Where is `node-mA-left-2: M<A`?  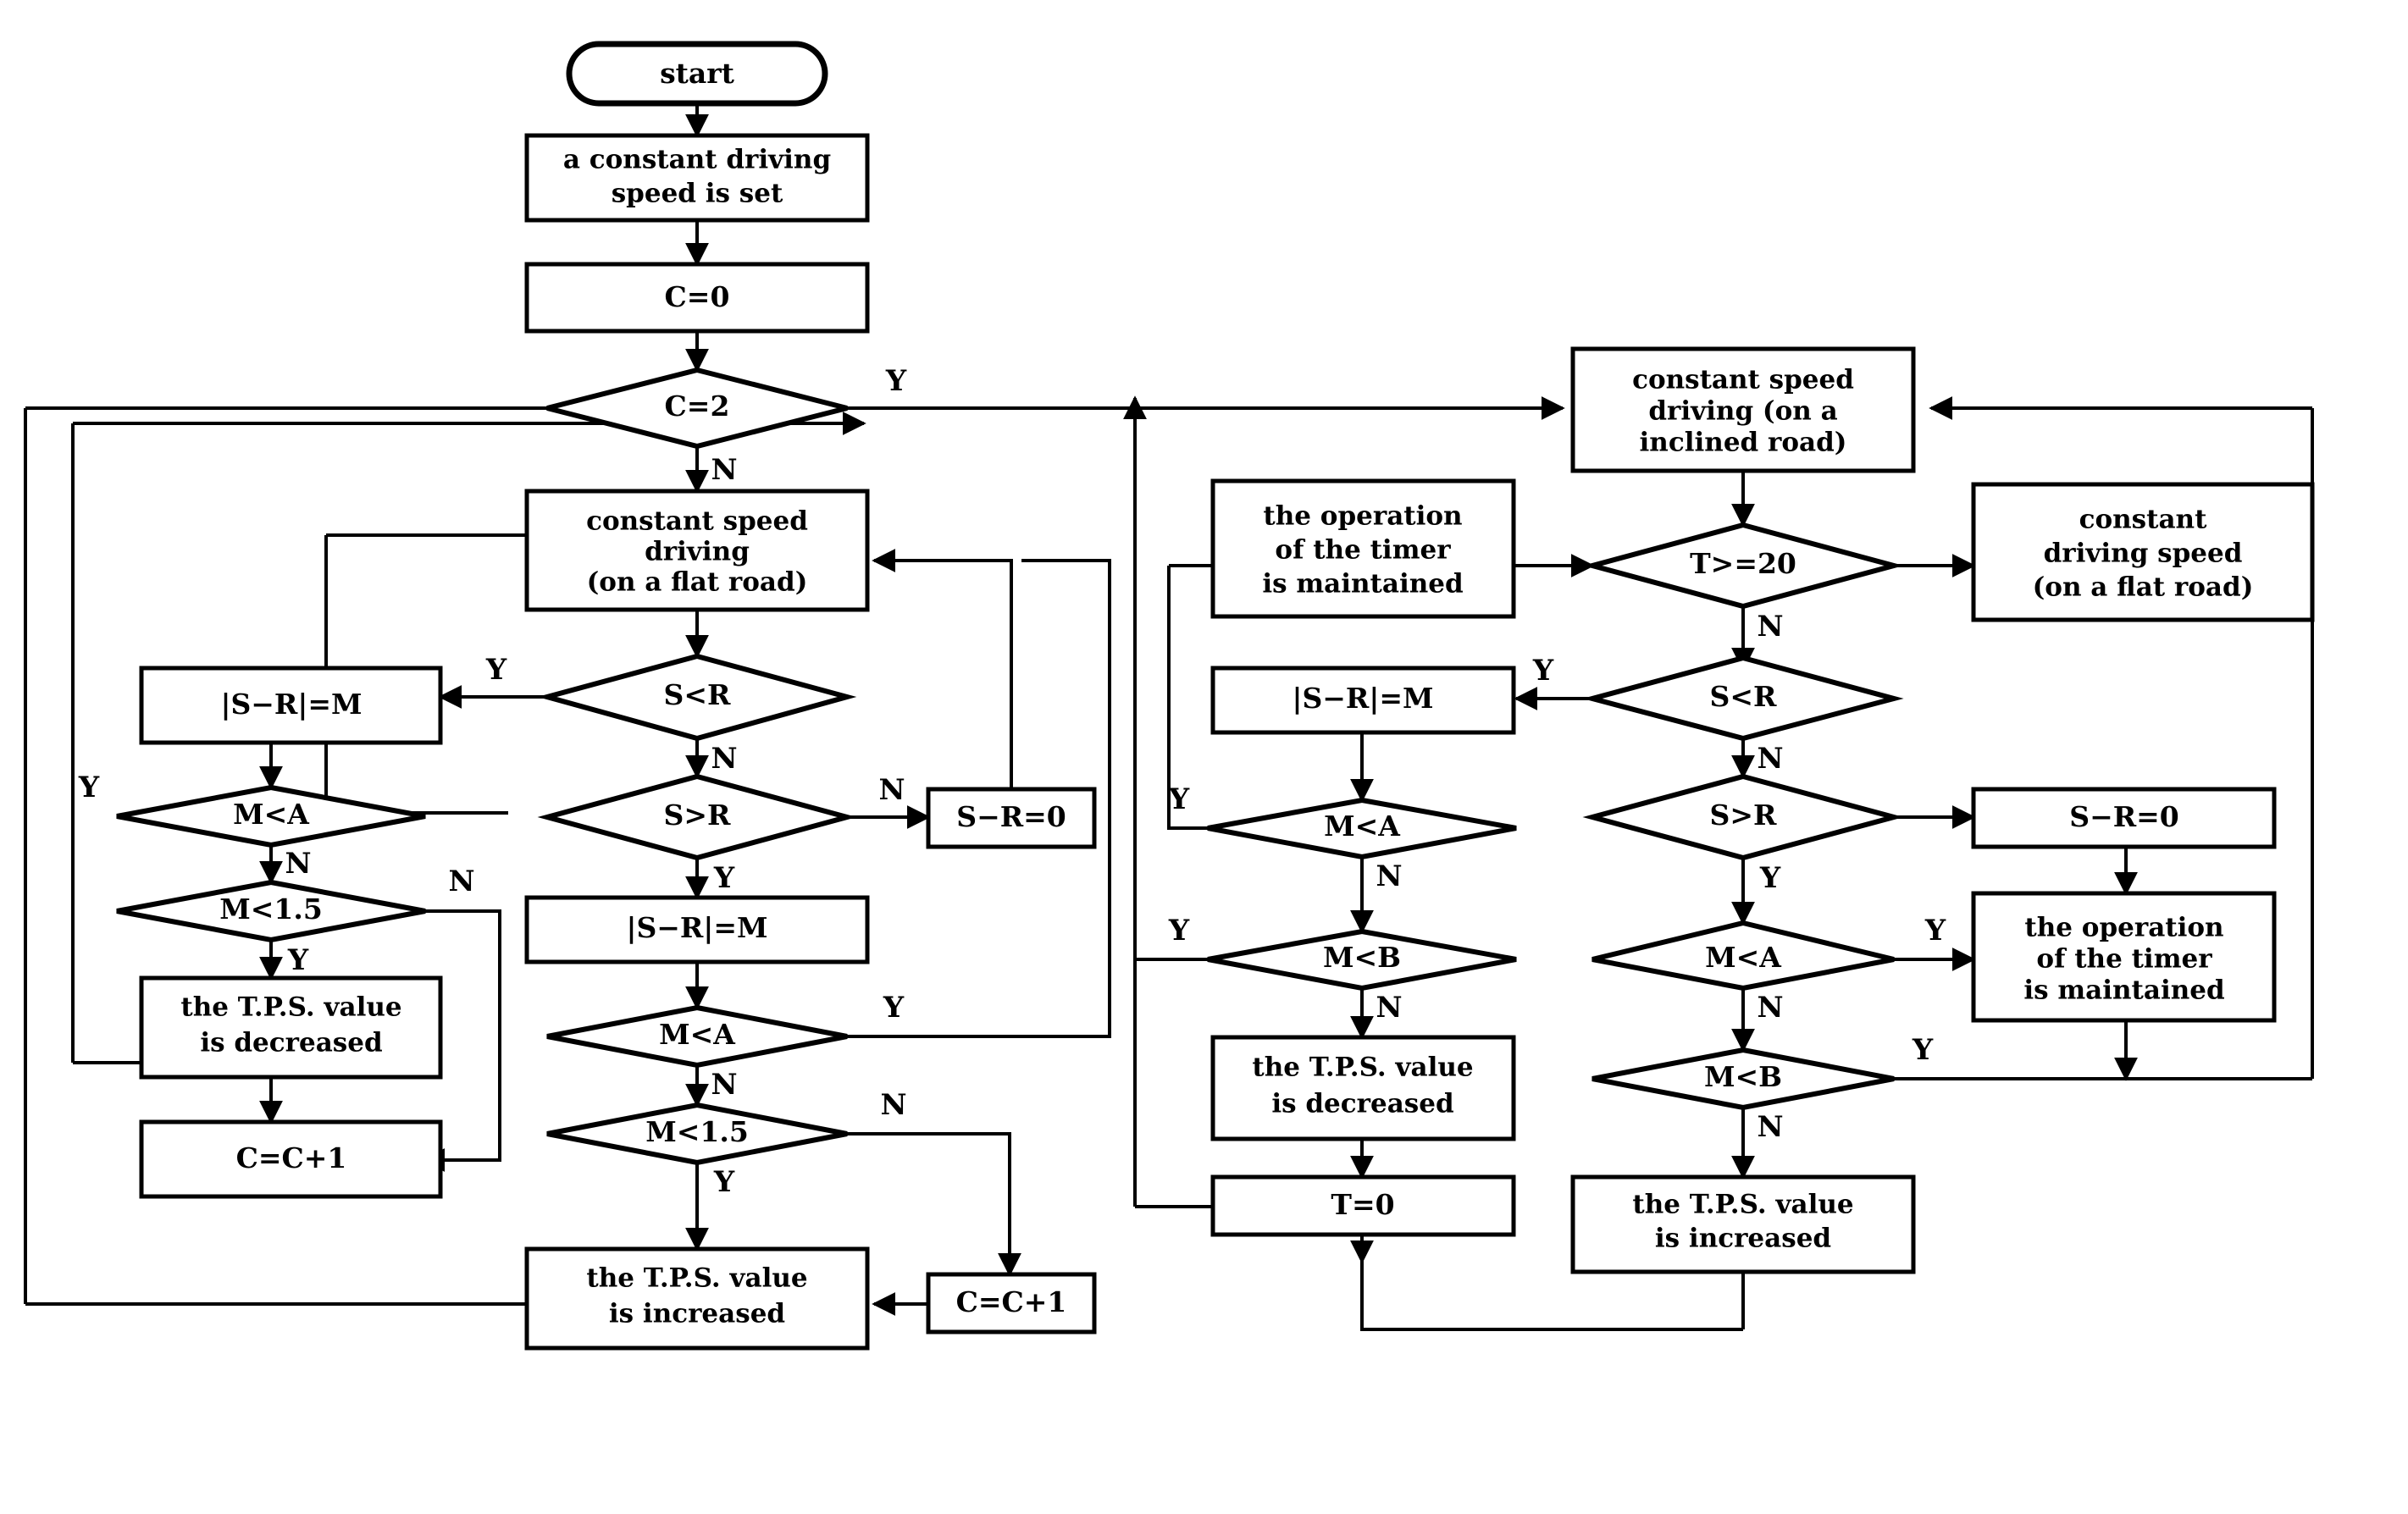
node-mA-left-2: M<A is located at coordinates (697, 1036).